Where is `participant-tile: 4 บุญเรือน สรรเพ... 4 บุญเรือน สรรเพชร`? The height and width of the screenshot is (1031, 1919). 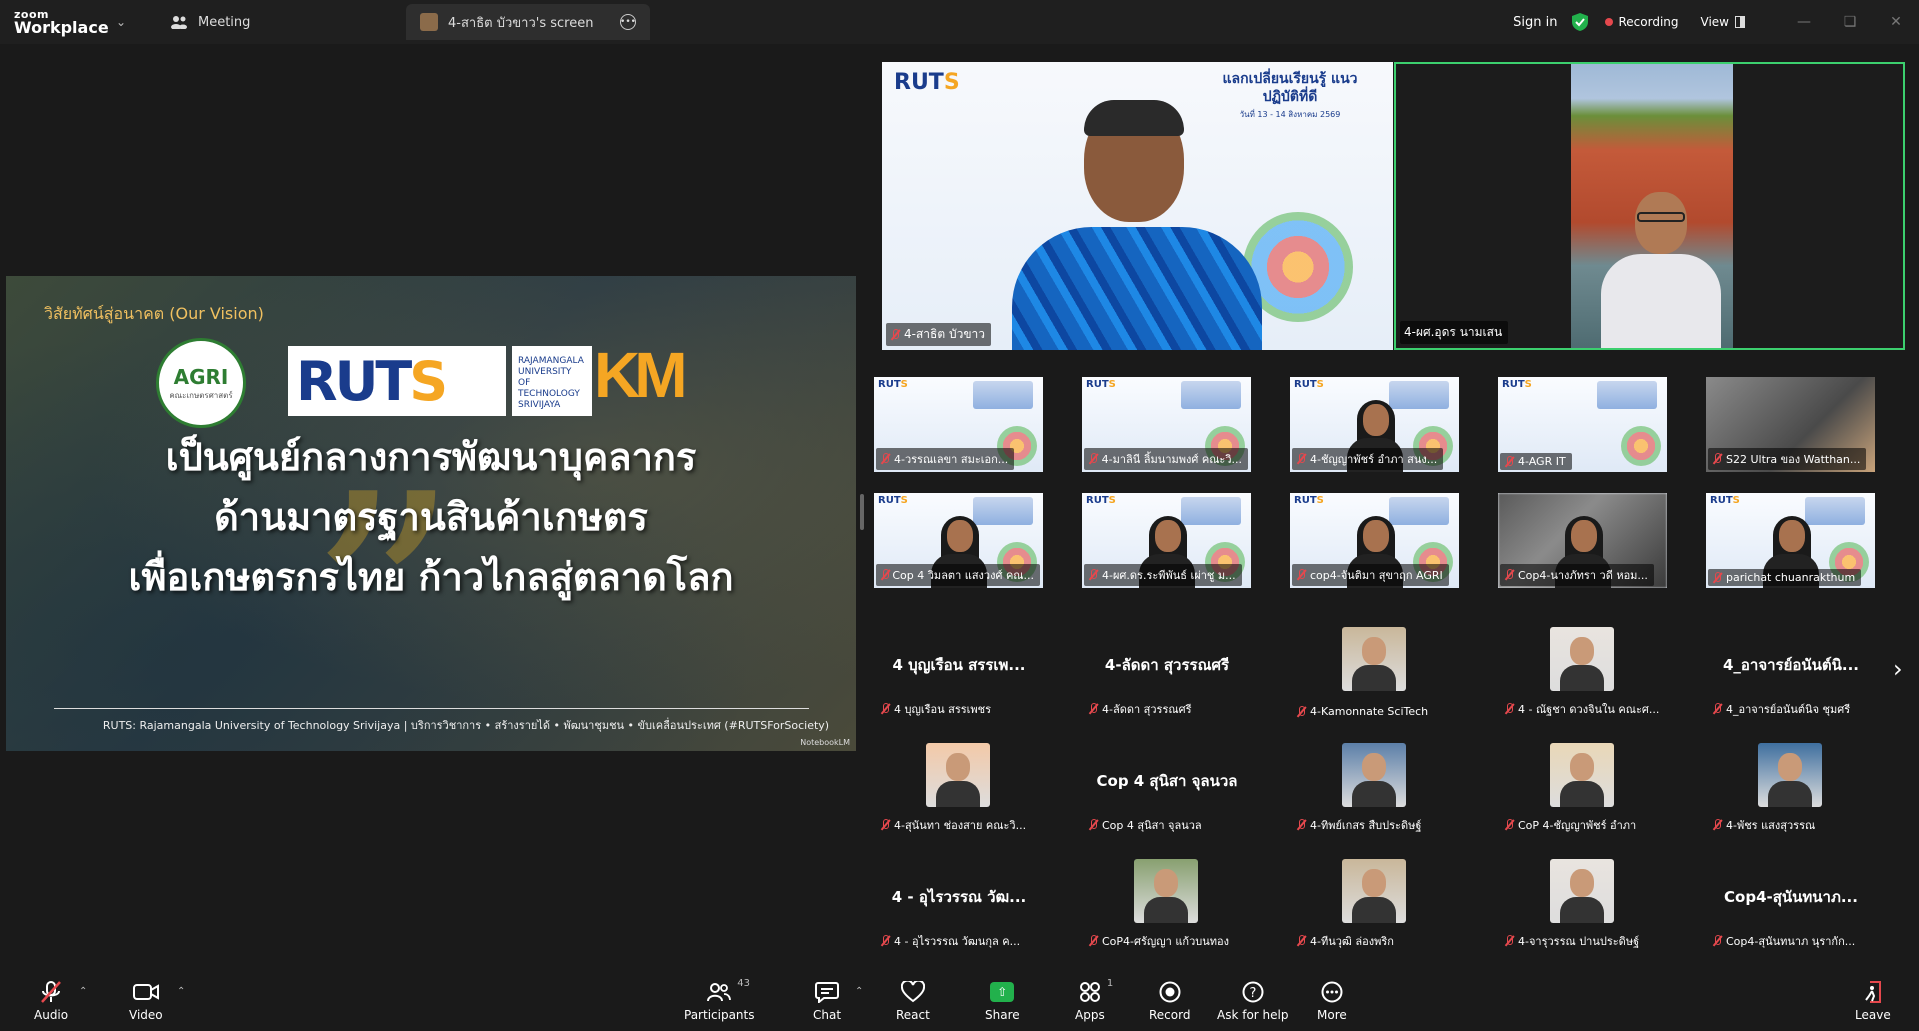
participant-tile: 4 บุญเรือน สรรเพ... 4 บุญเรือน สรรเพชร is located at coordinates (959, 674).